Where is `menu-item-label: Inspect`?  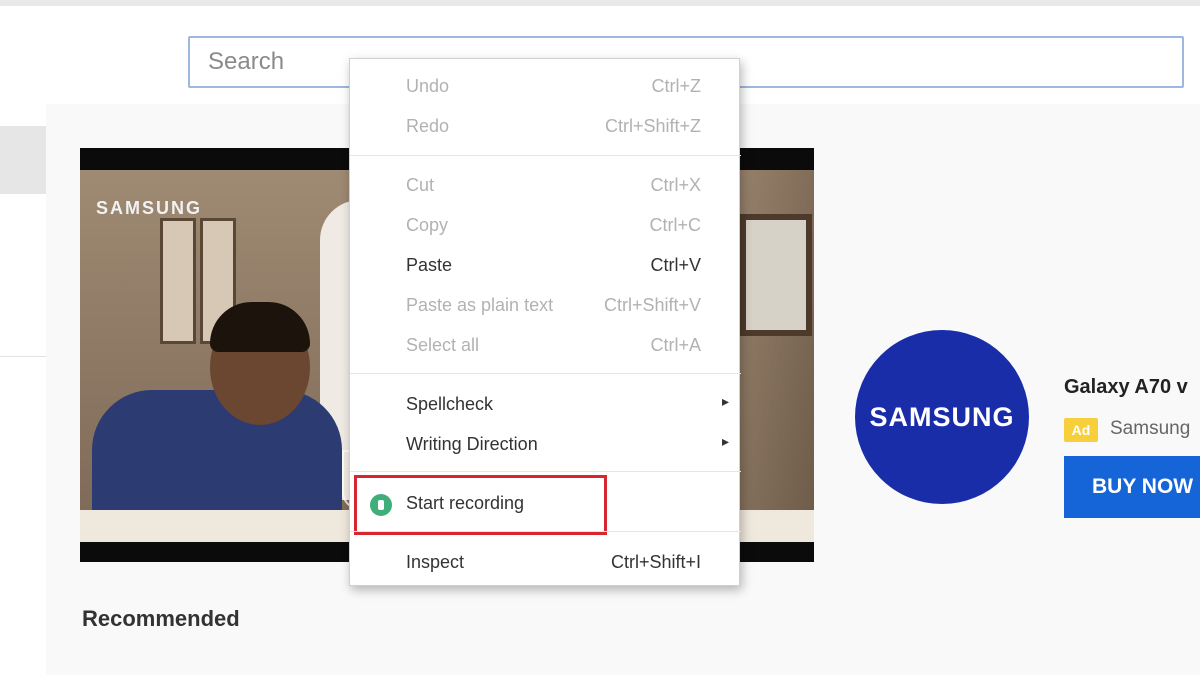
menu-item-label: Inspect is located at coordinates (435, 562).